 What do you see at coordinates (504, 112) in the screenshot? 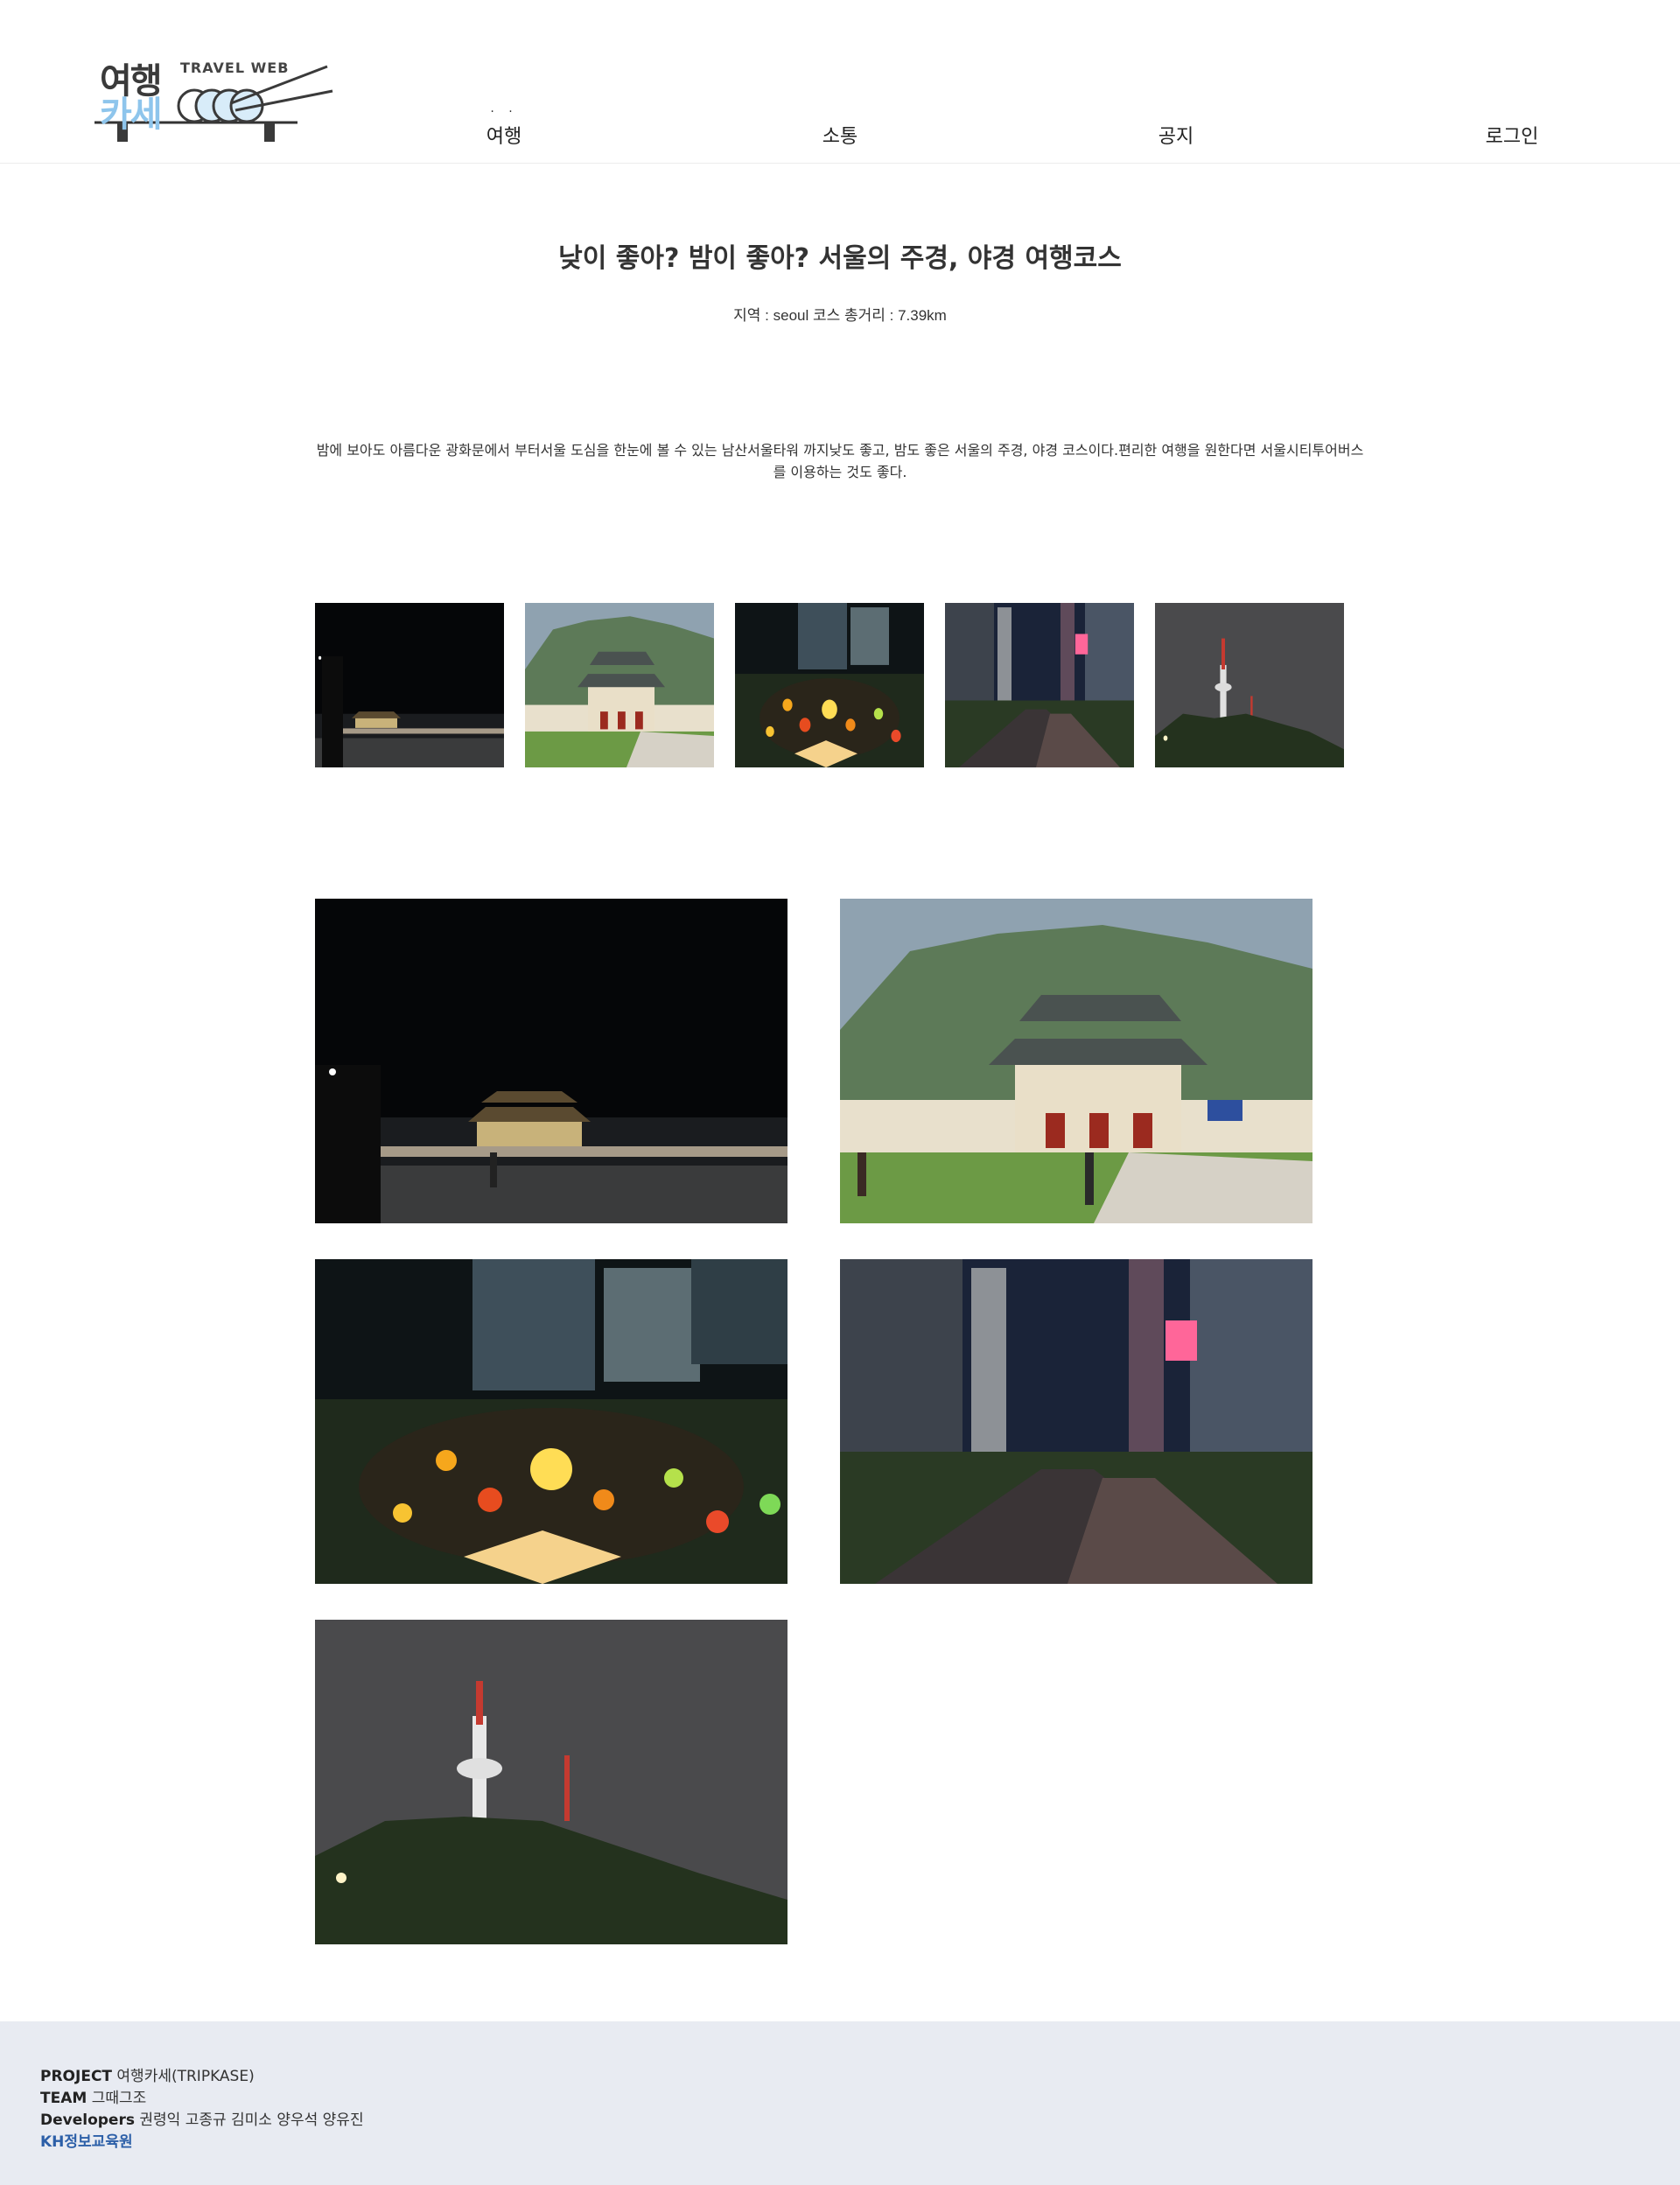
I see `active-indicator: · ·` at bounding box center [504, 112].